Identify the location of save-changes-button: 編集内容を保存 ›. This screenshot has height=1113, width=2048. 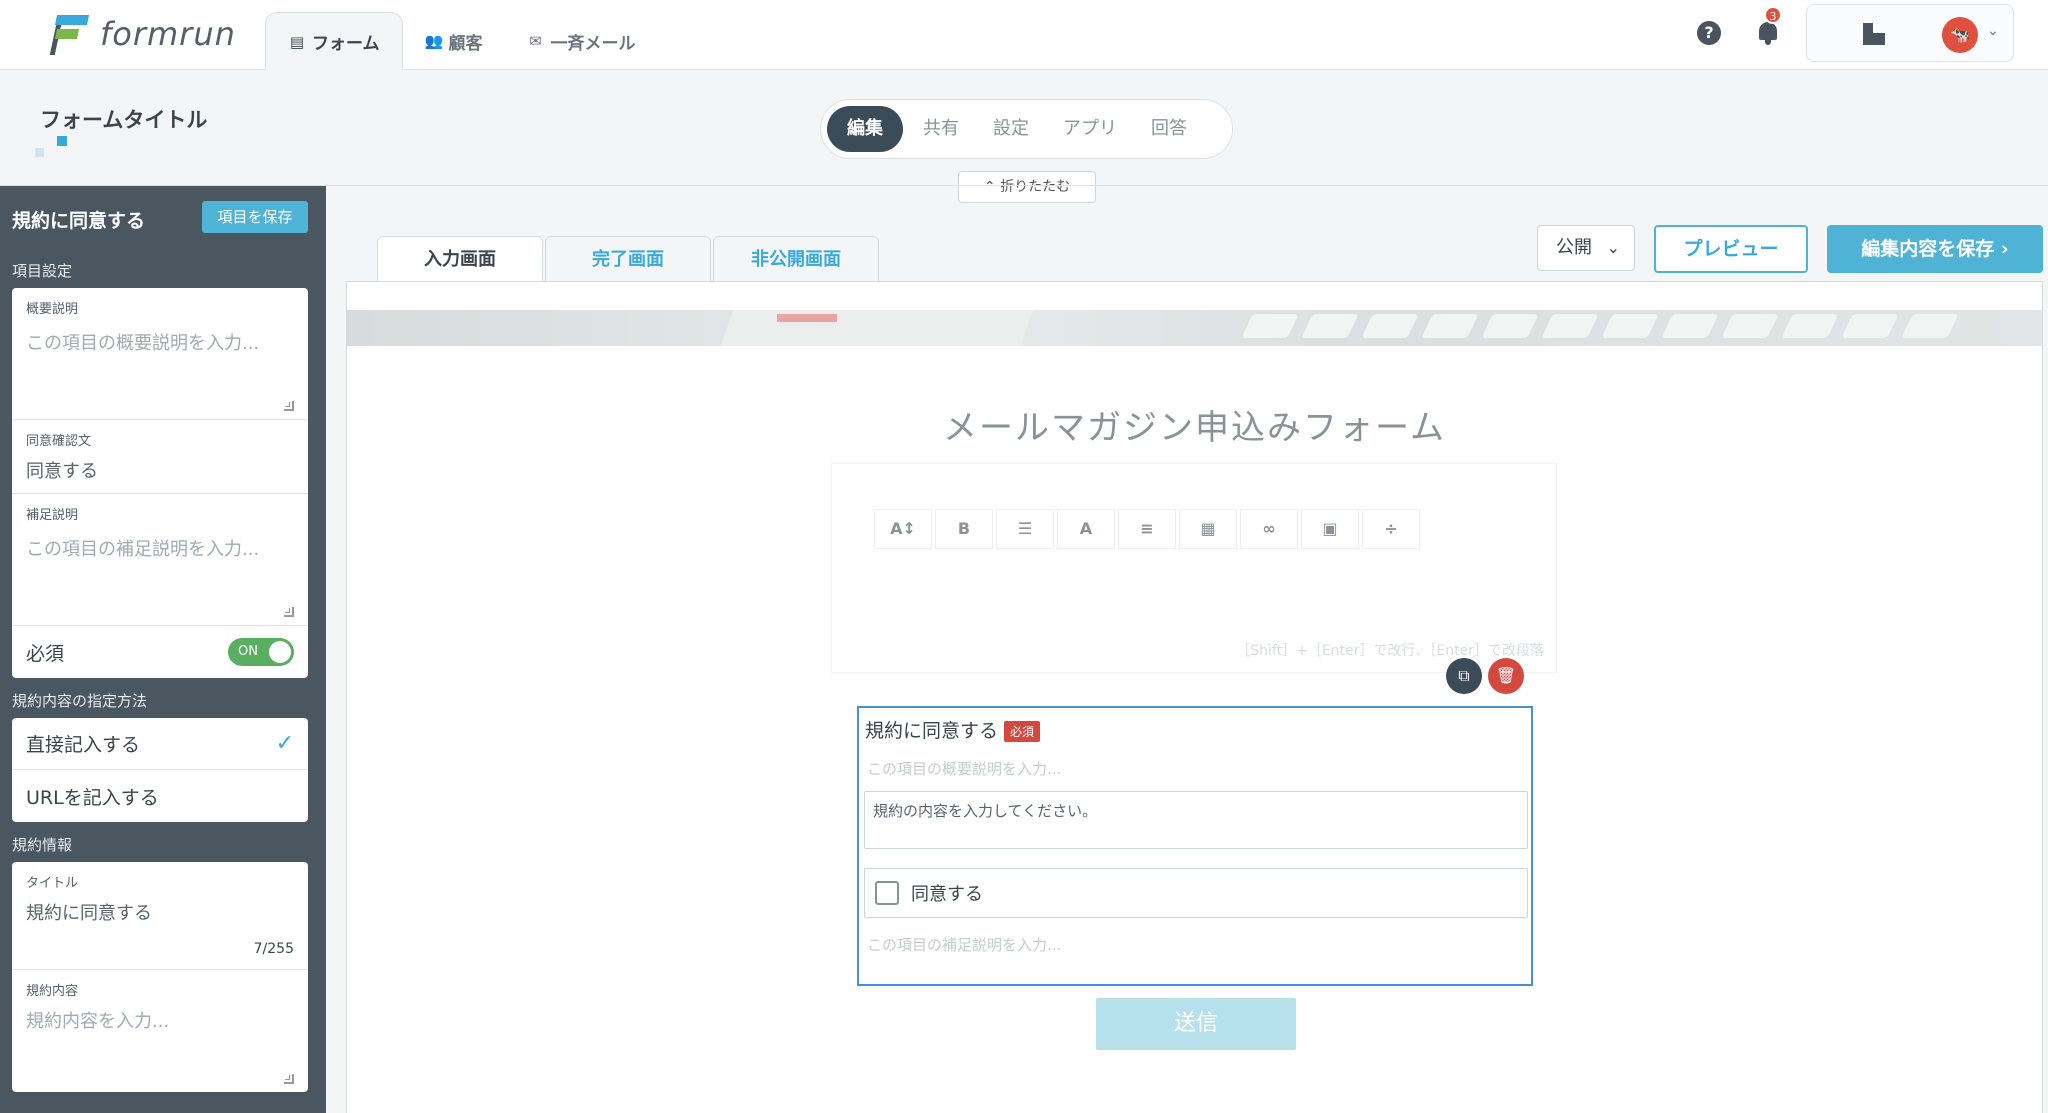
(1935, 249).